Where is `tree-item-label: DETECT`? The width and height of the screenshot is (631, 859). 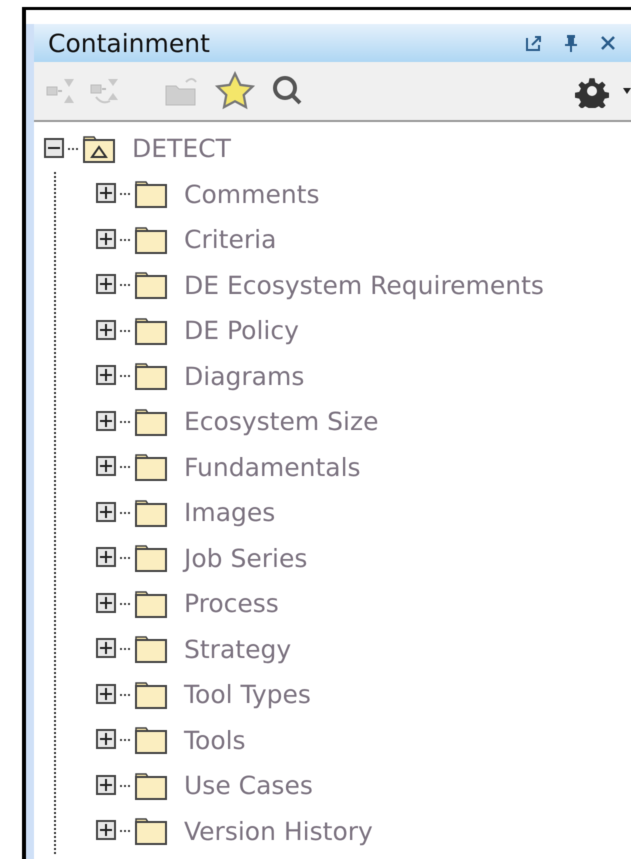
tree-item-label: DETECT is located at coordinates (181, 149).